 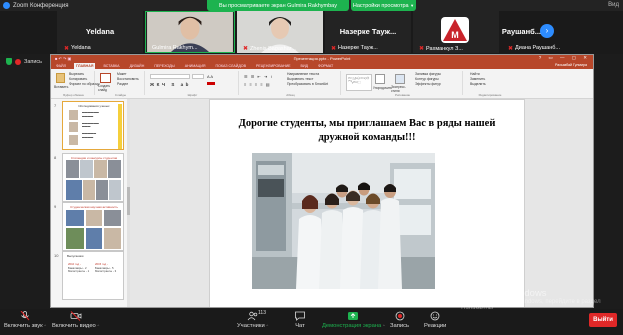 What do you see at coordinates (23, 326) in the screenshot?
I see `mute-label: Включить звук` at bounding box center [23, 326].